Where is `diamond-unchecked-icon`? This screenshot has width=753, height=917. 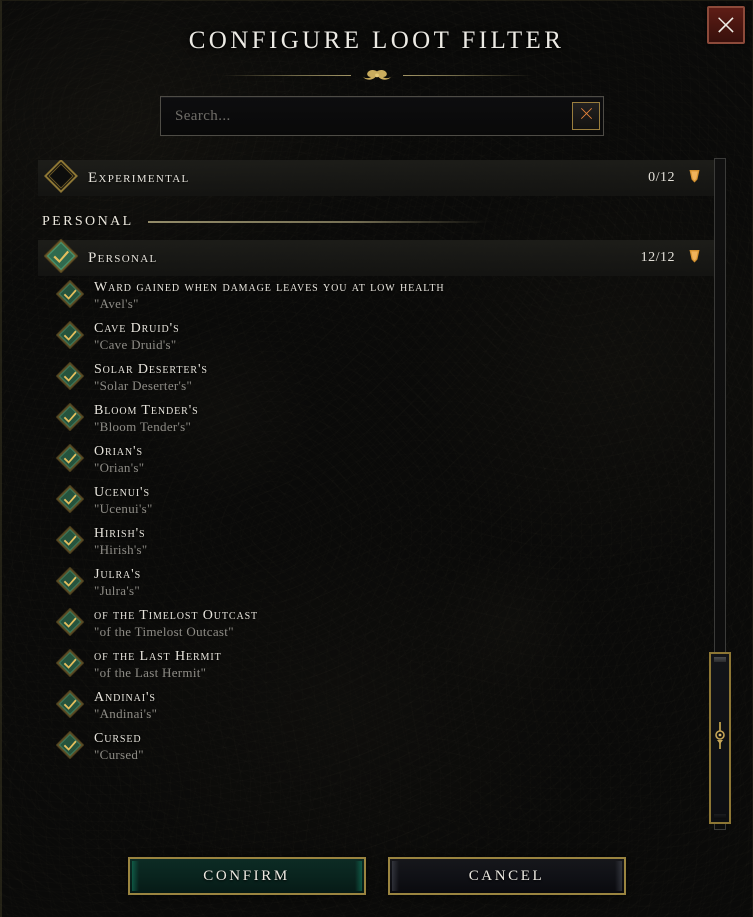
diamond-unchecked-icon is located at coordinates (61, 179).